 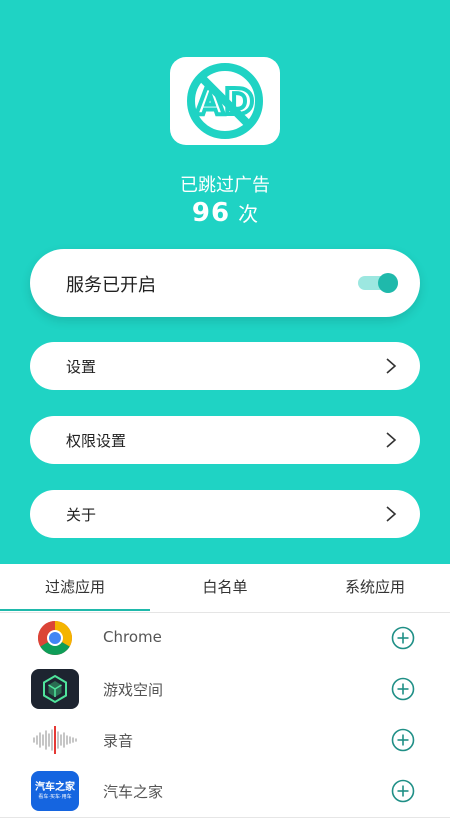 What do you see at coordinates (388, 283) in the screenshot?
I see `toggle-thumb` at bounding box center [388, 283].